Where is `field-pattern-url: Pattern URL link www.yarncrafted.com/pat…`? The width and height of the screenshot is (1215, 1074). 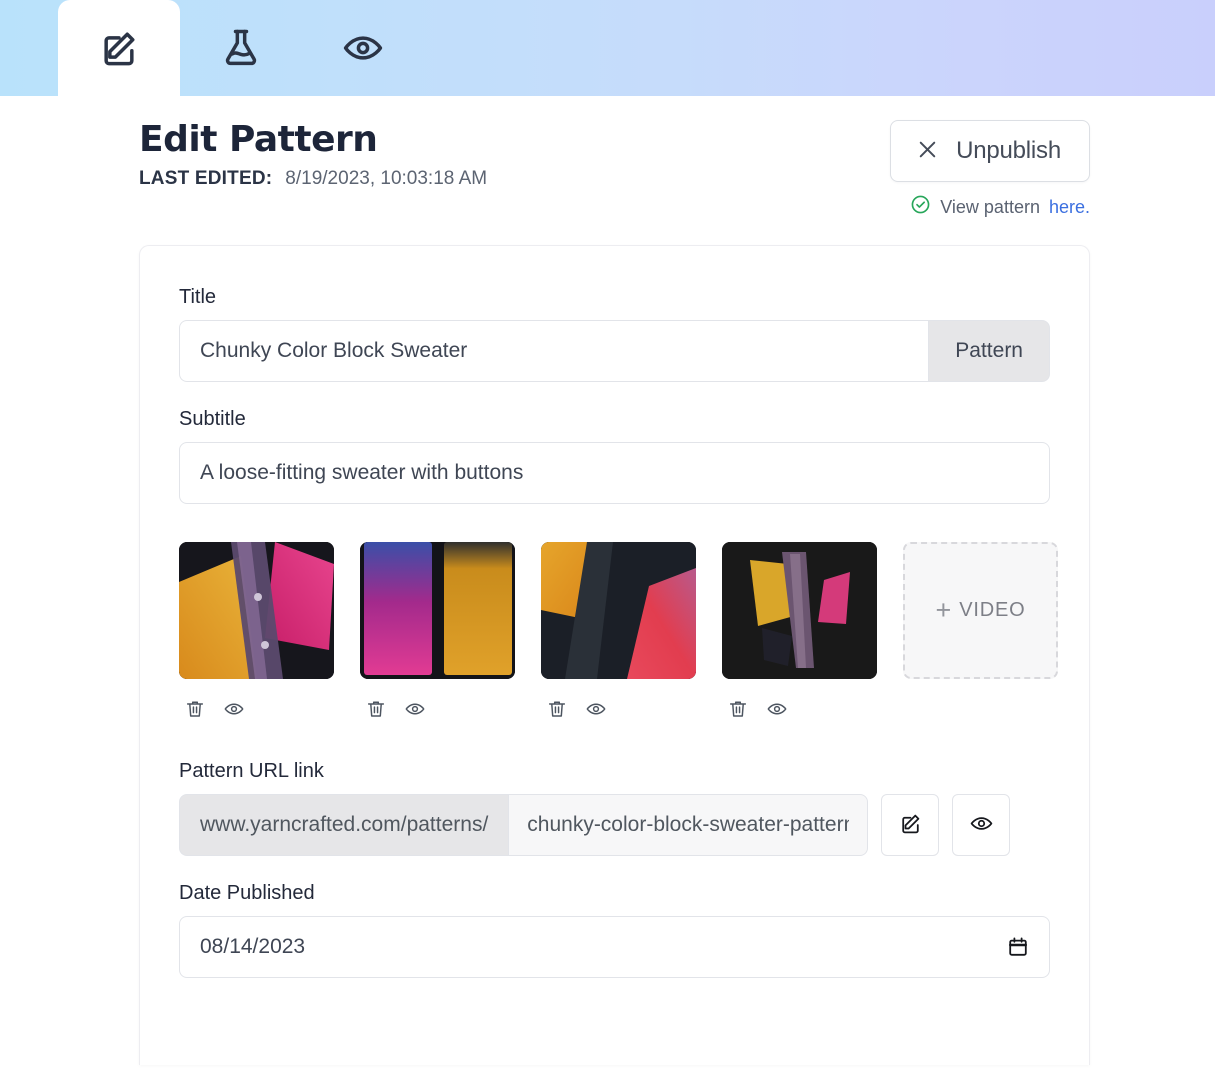 field-pattern-url: Pattern URL link www.yarncrafted.com/pat… is located at coordinates (614, 808).